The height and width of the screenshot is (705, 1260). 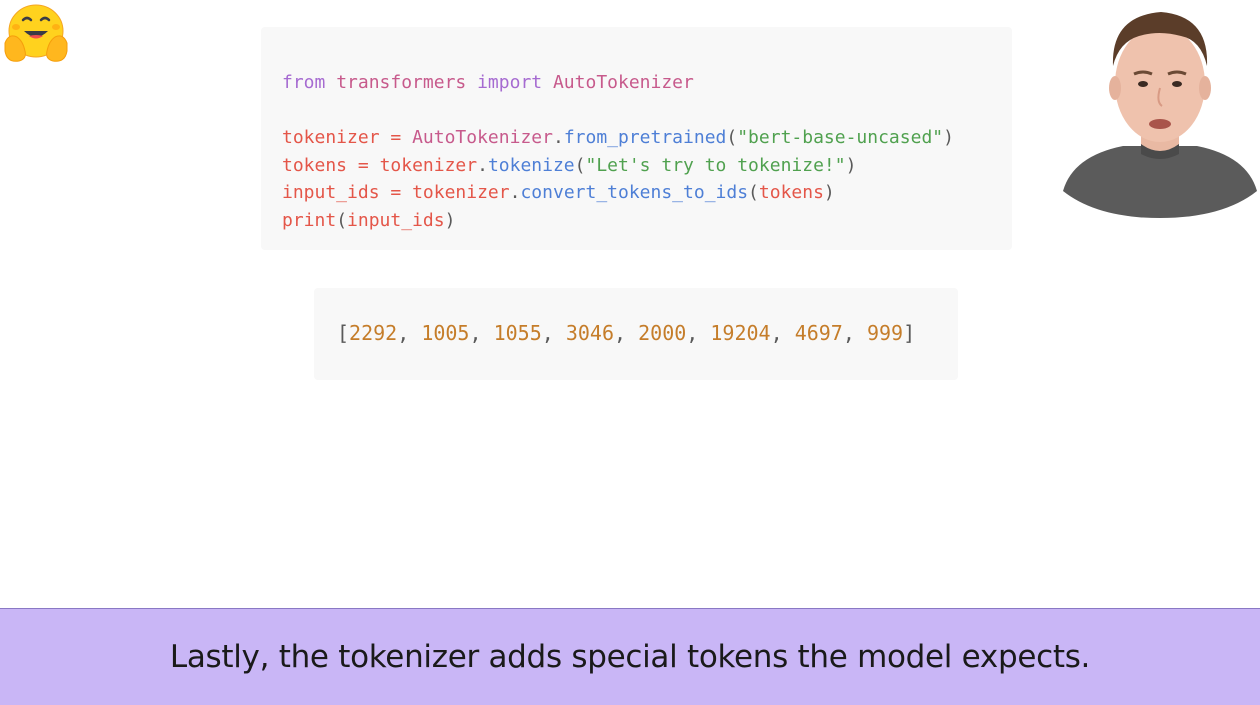 I want to click on function-tokenize: tokenize, so click(x=531, y=165).